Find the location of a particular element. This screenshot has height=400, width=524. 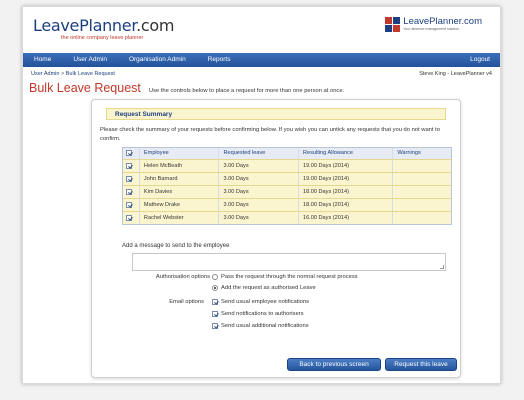

email-options-label: Email options is located at coordinates (186, 302).